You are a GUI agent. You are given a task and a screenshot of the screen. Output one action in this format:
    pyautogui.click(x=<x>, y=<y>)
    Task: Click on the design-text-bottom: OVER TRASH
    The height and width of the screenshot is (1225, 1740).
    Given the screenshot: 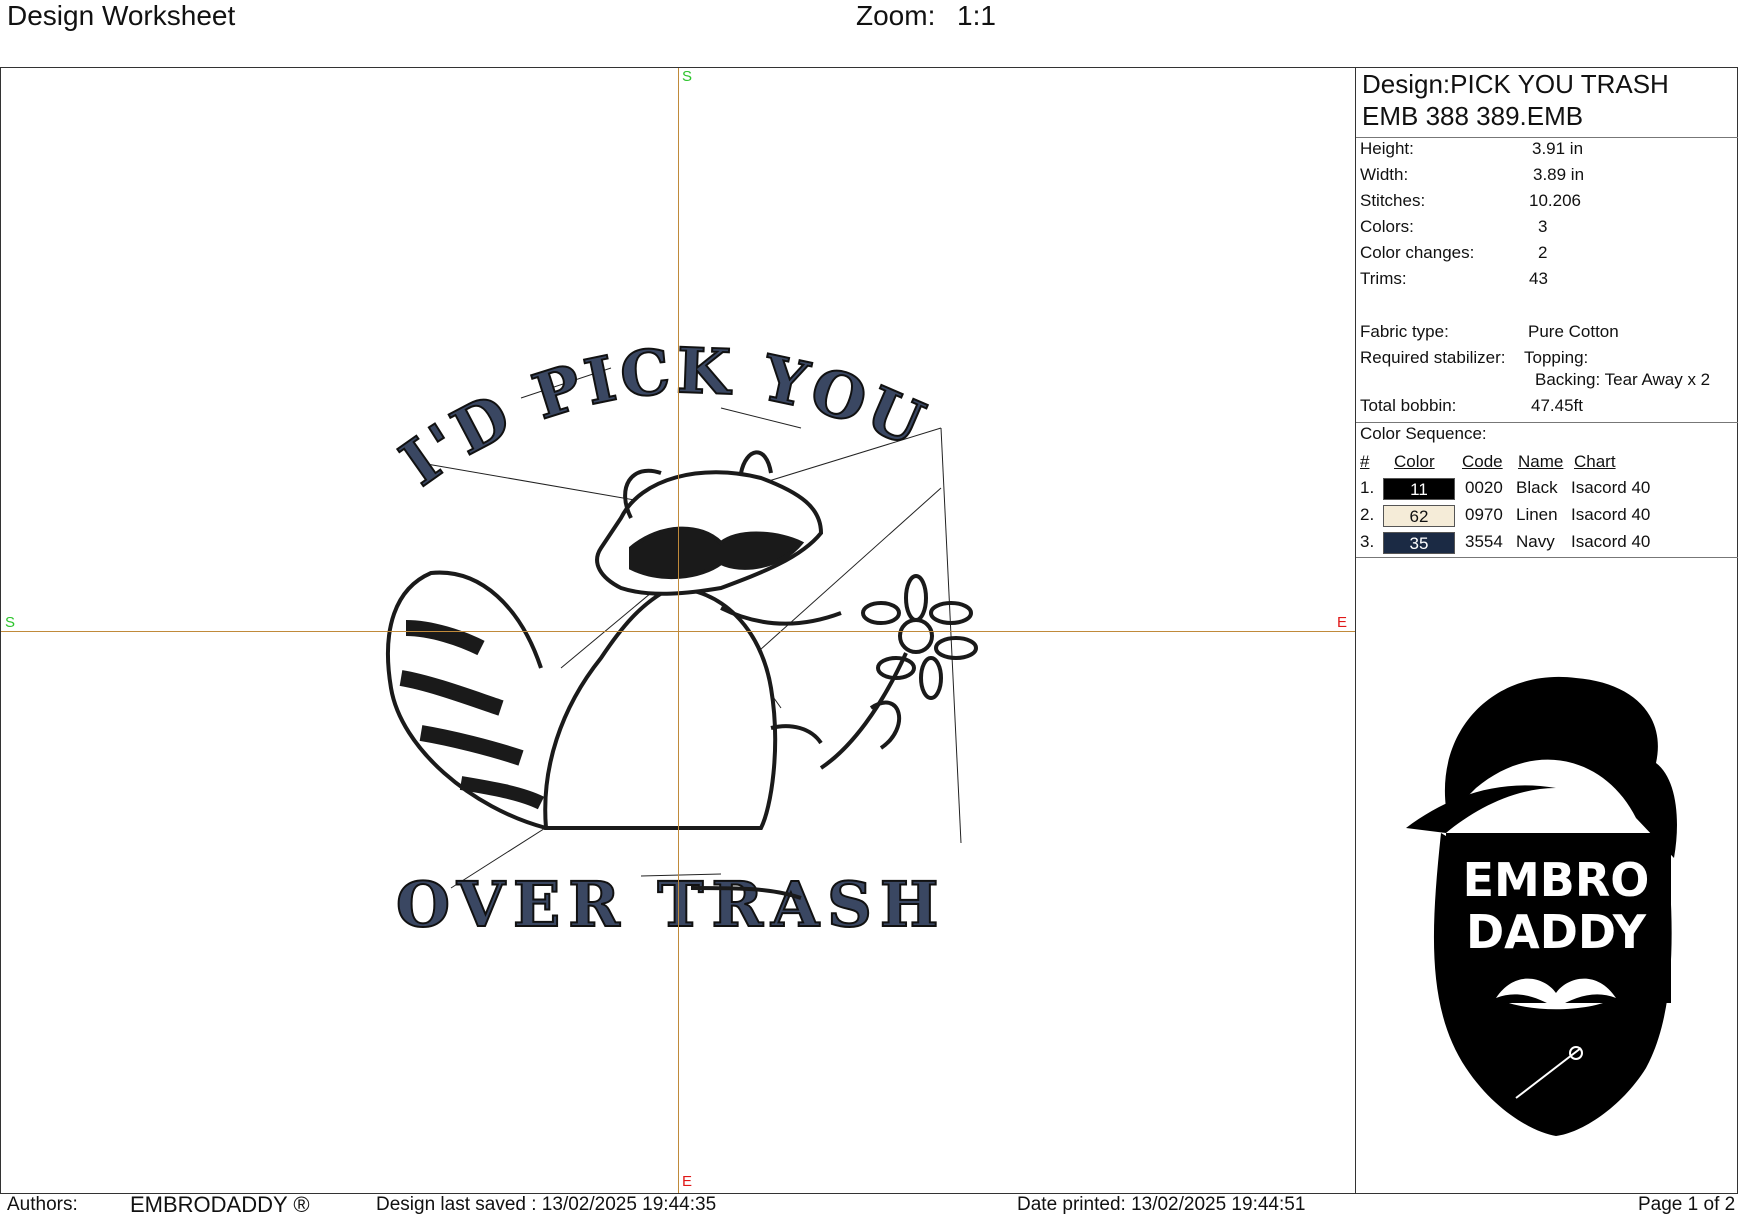 What is the action you would take?
    pyautogui.click(x=671, y=904)
    